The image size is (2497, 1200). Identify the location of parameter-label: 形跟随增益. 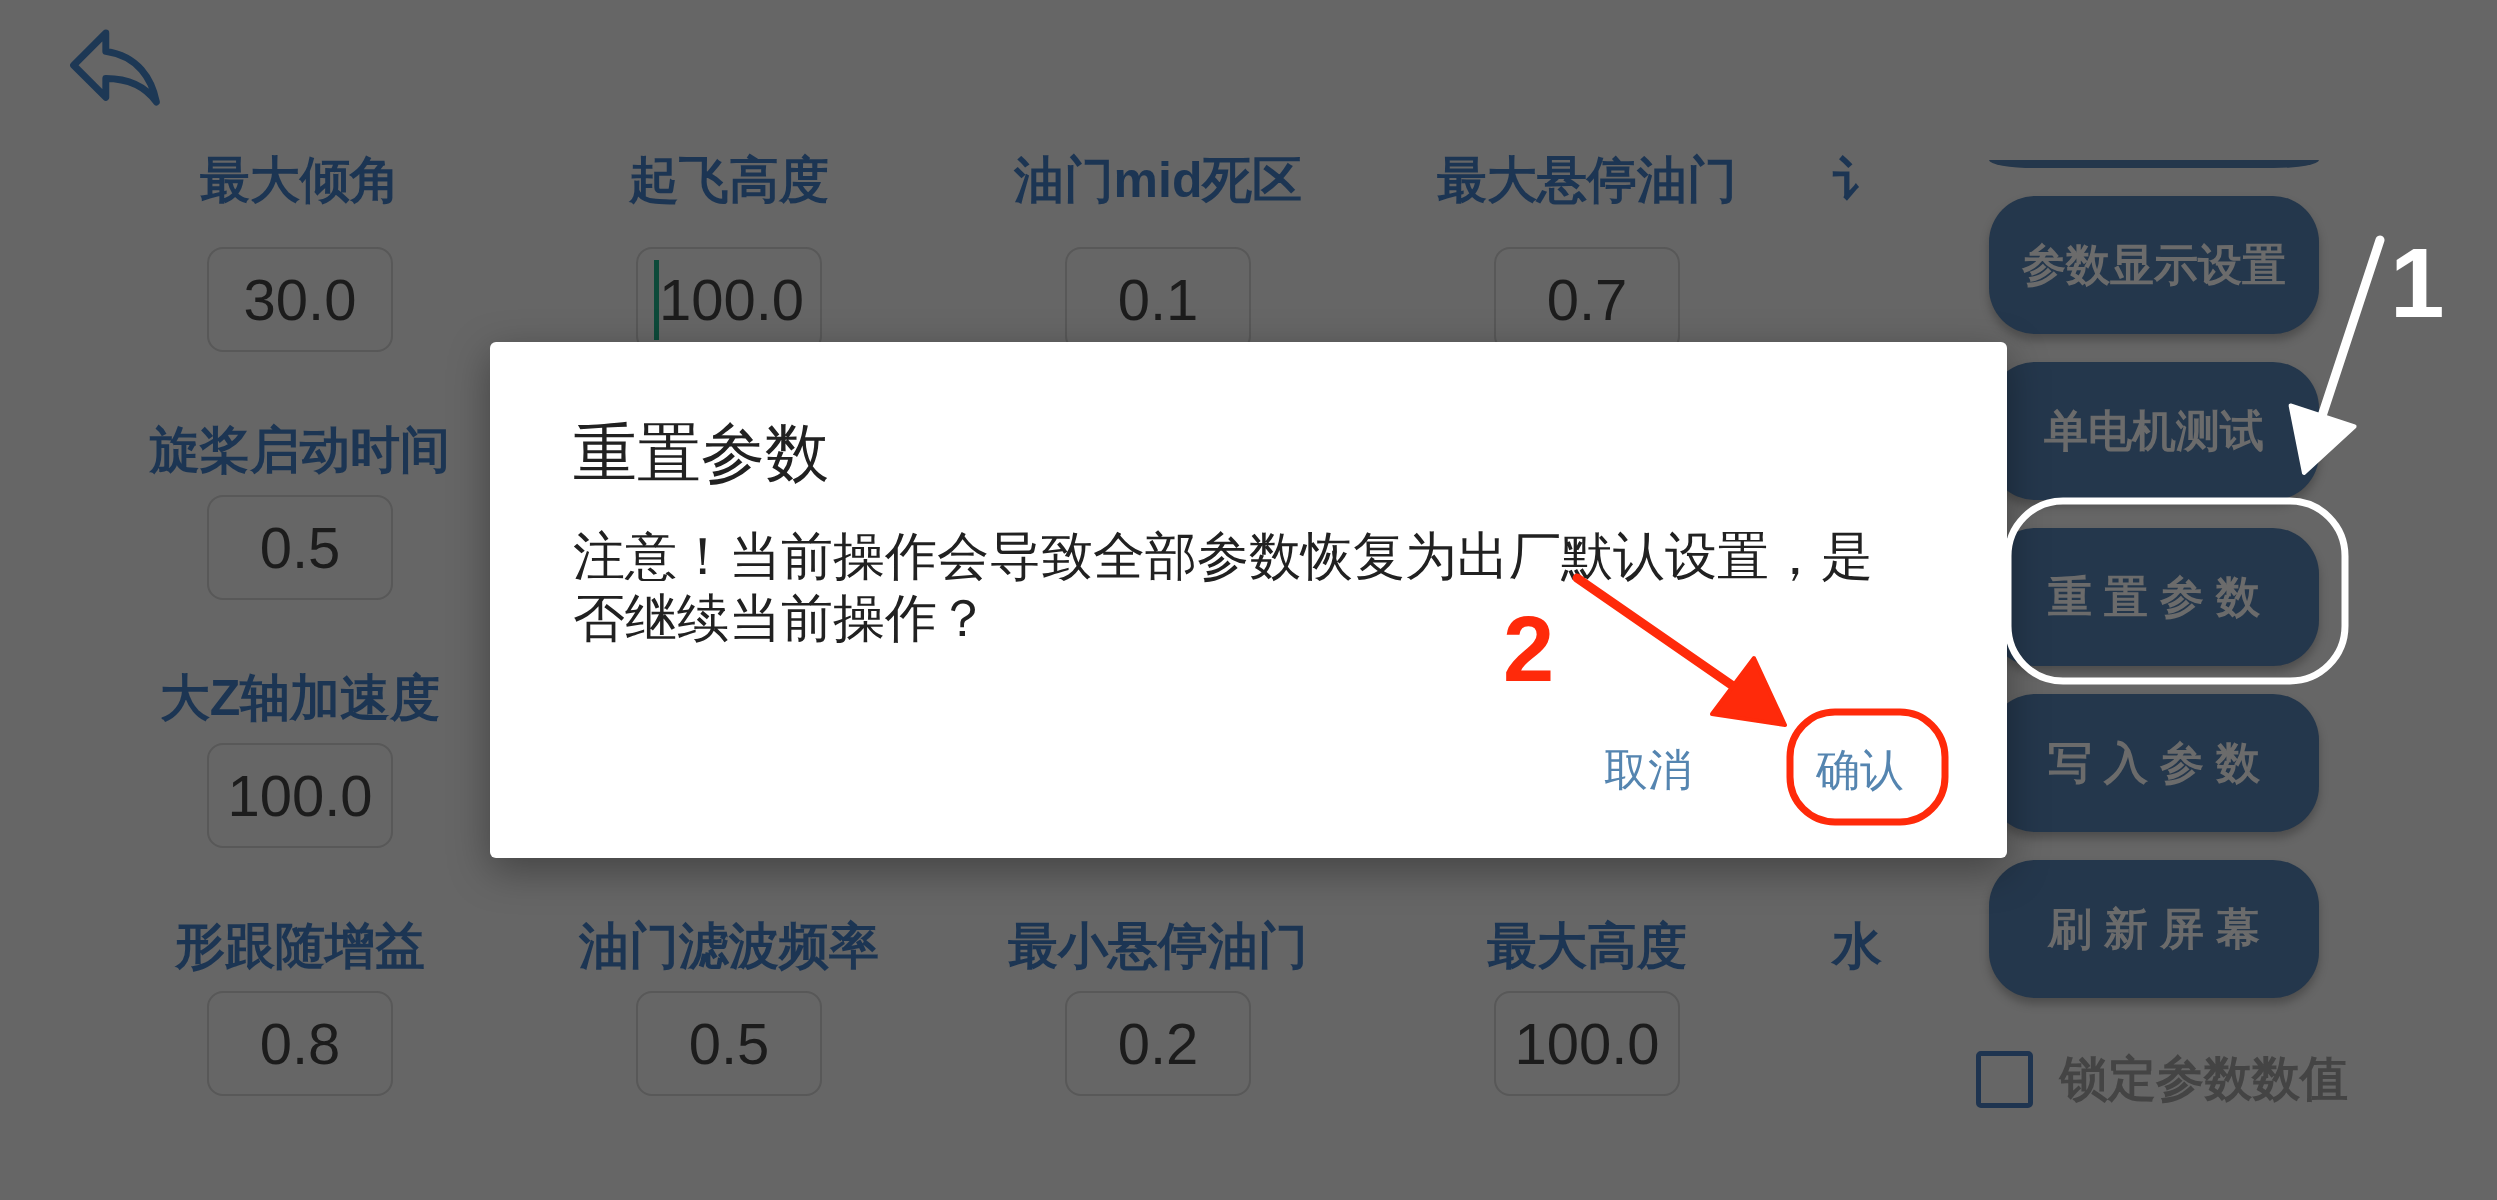
(300, 946).